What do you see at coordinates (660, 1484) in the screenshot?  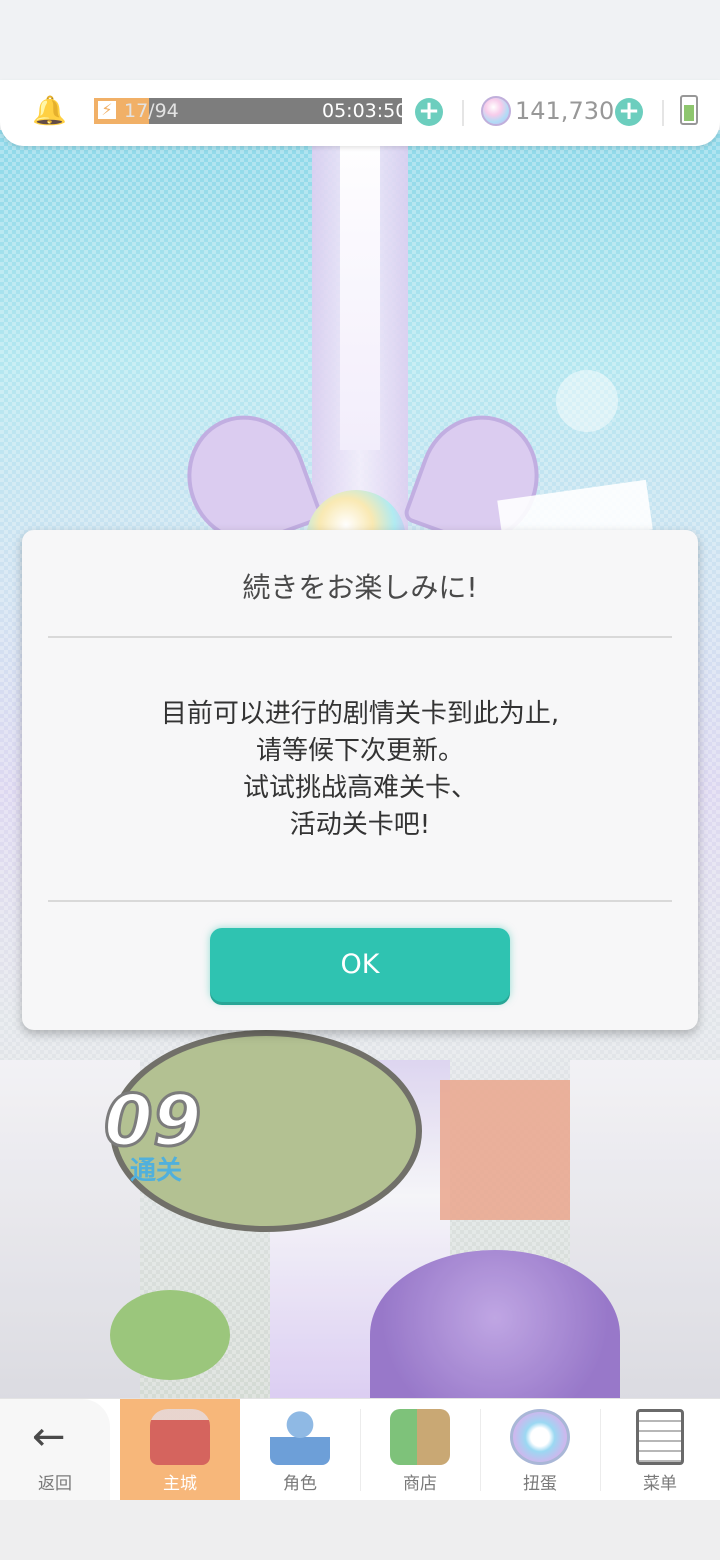 I see `nav-label: 菜单` at bounding box center [660, 1484].